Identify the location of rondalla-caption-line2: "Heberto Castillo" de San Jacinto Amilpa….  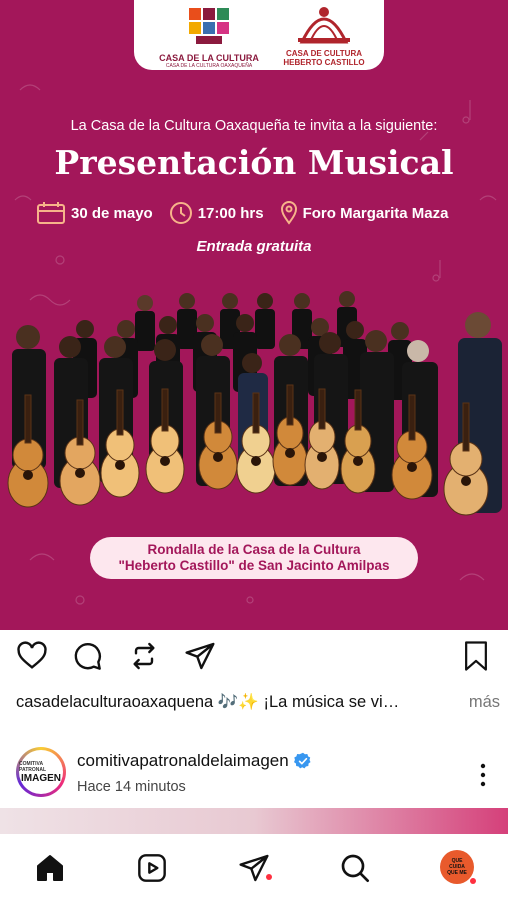
(254, 565).